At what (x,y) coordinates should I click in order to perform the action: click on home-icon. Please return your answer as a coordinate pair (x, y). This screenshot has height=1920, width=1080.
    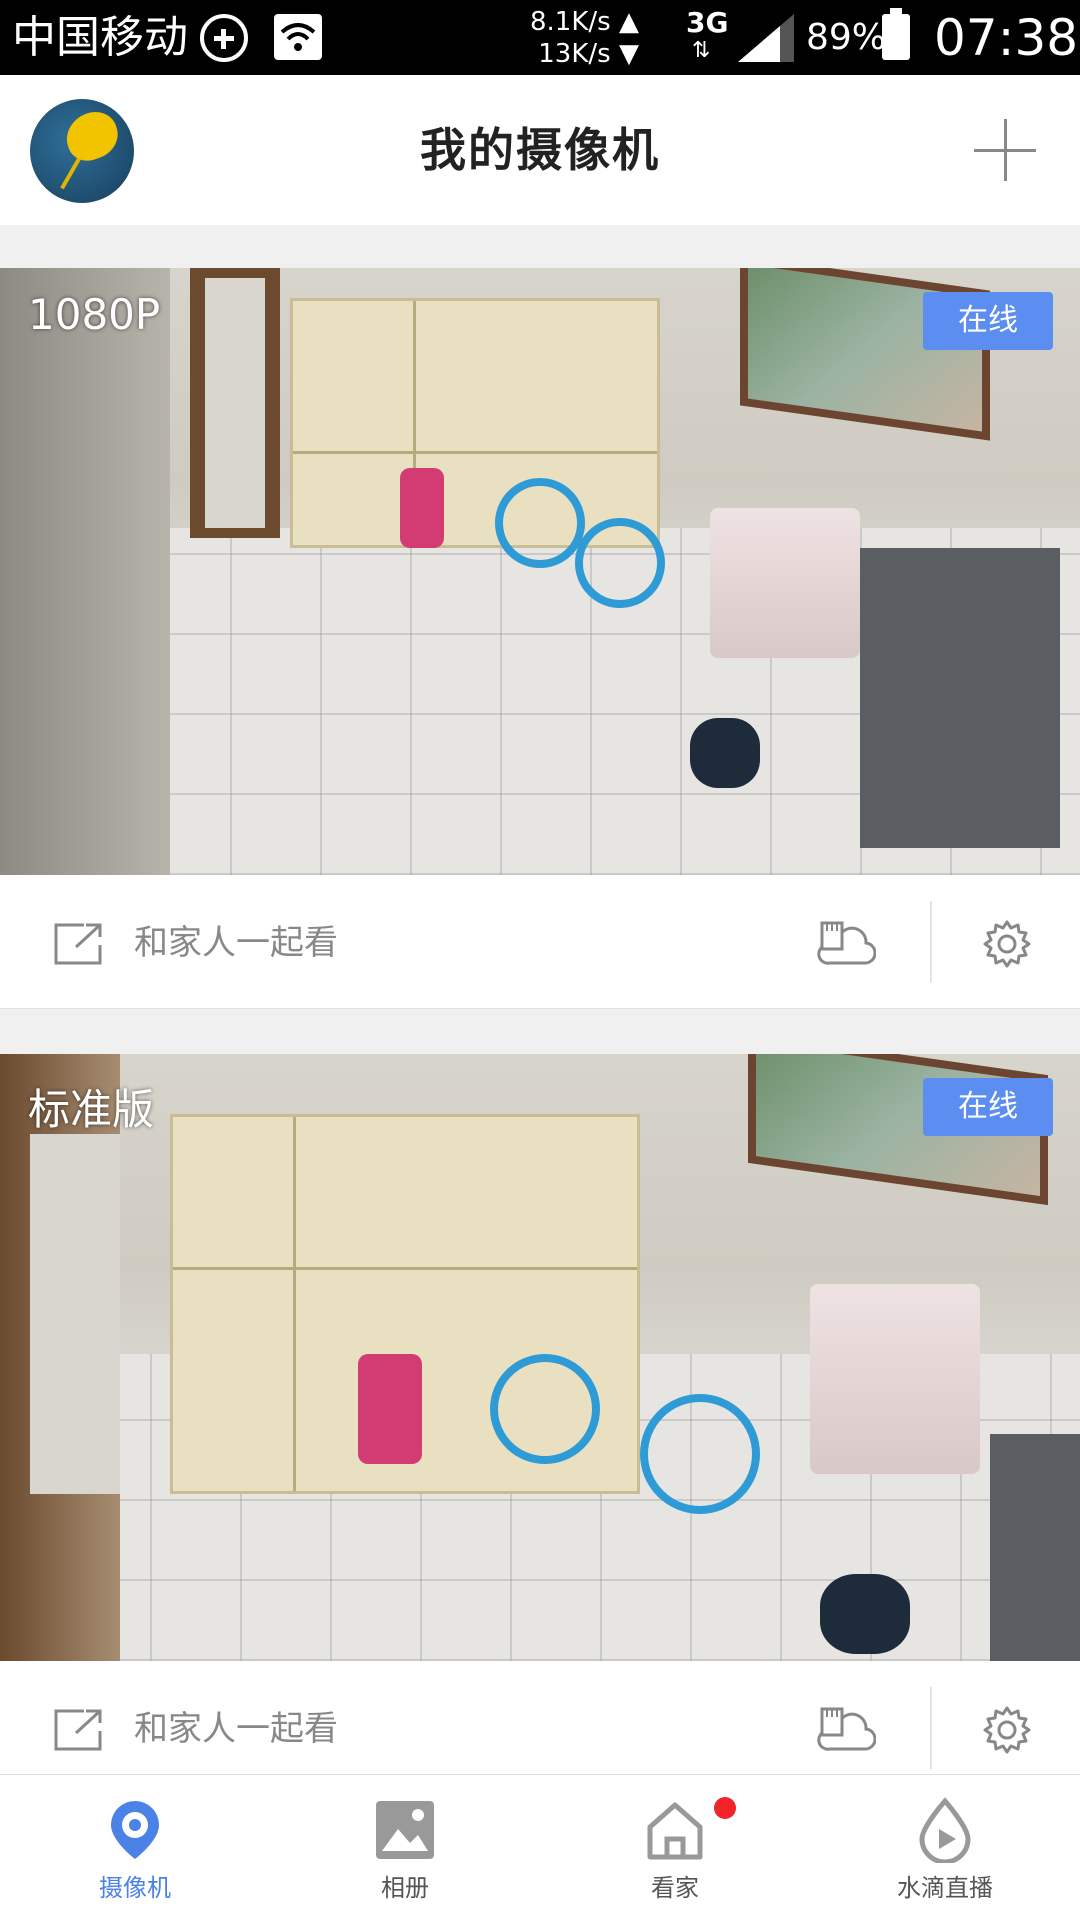
    Looking at the image, I should click on (675, 1831).